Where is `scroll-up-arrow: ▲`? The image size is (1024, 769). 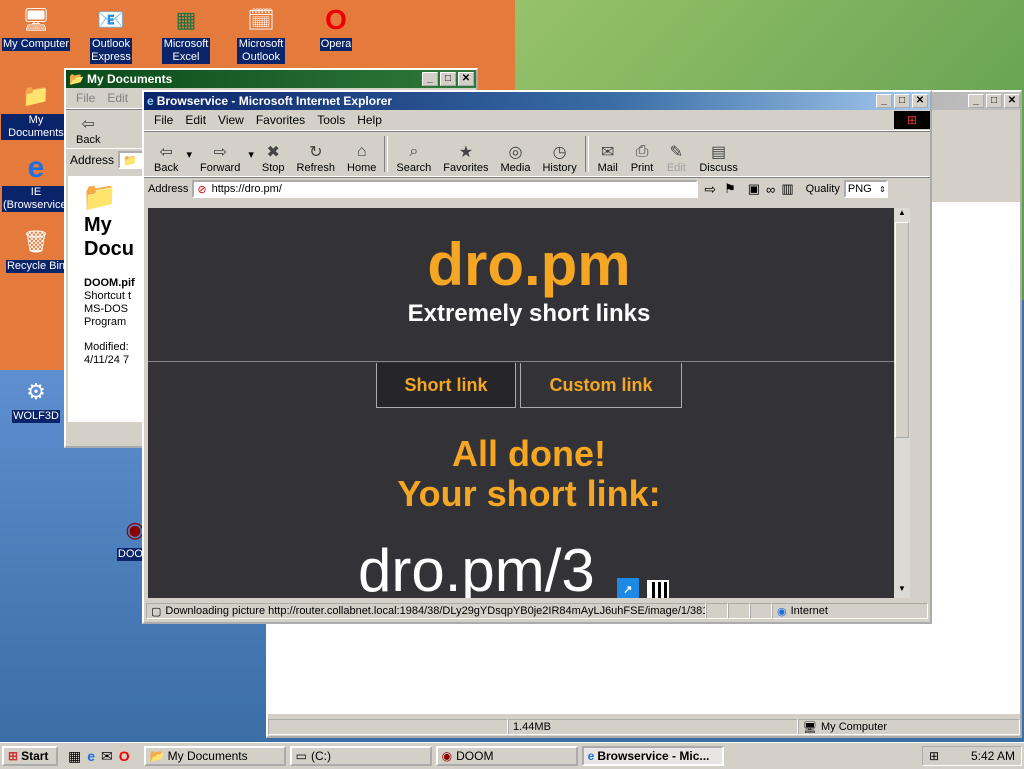 scroll-up-arrow: ▲ is located at coordinates (902, 215).